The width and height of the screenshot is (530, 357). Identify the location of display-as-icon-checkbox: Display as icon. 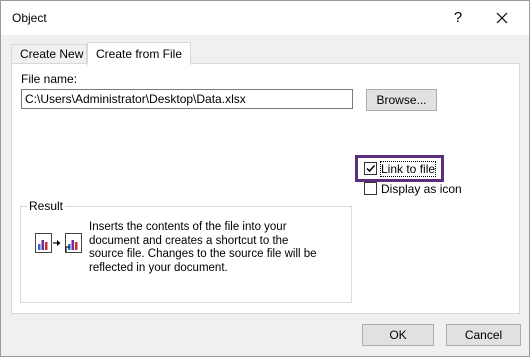
(413, 189).